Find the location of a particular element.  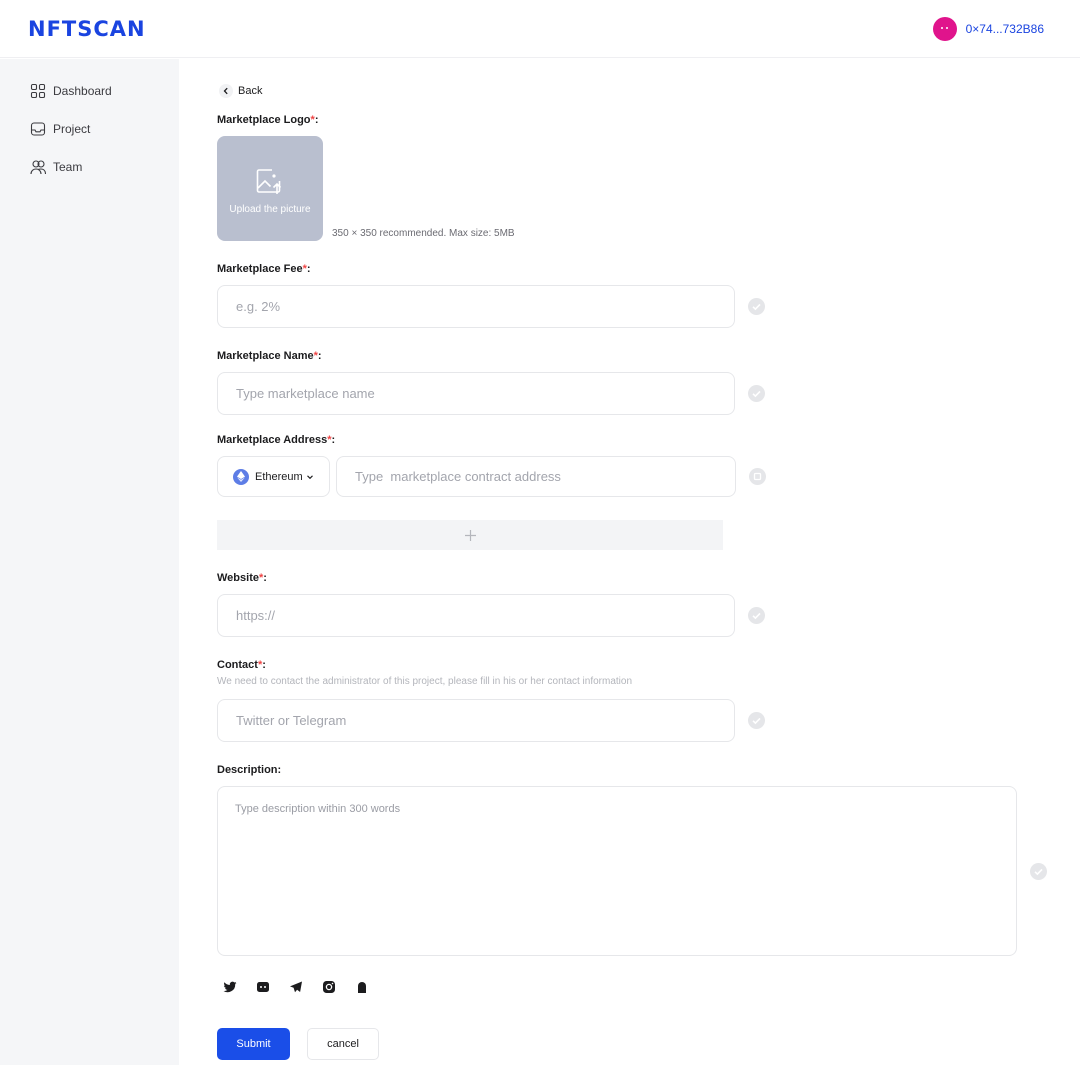

grid-icon is located at coordinates (38, 91).